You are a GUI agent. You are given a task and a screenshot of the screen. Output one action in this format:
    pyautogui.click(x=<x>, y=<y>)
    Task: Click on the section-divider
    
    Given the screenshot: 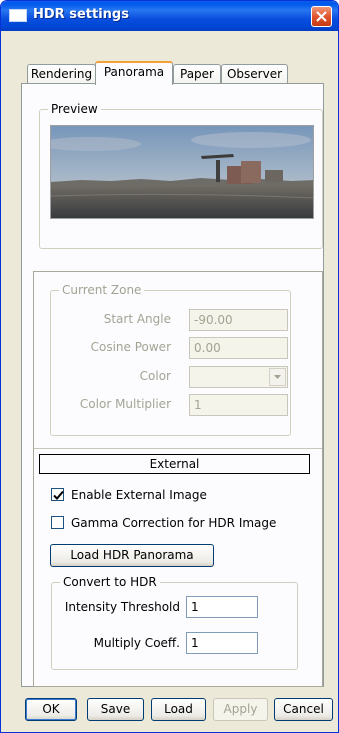 What is the action you would take?
    pyautogui.click(x=178, y=448)
    